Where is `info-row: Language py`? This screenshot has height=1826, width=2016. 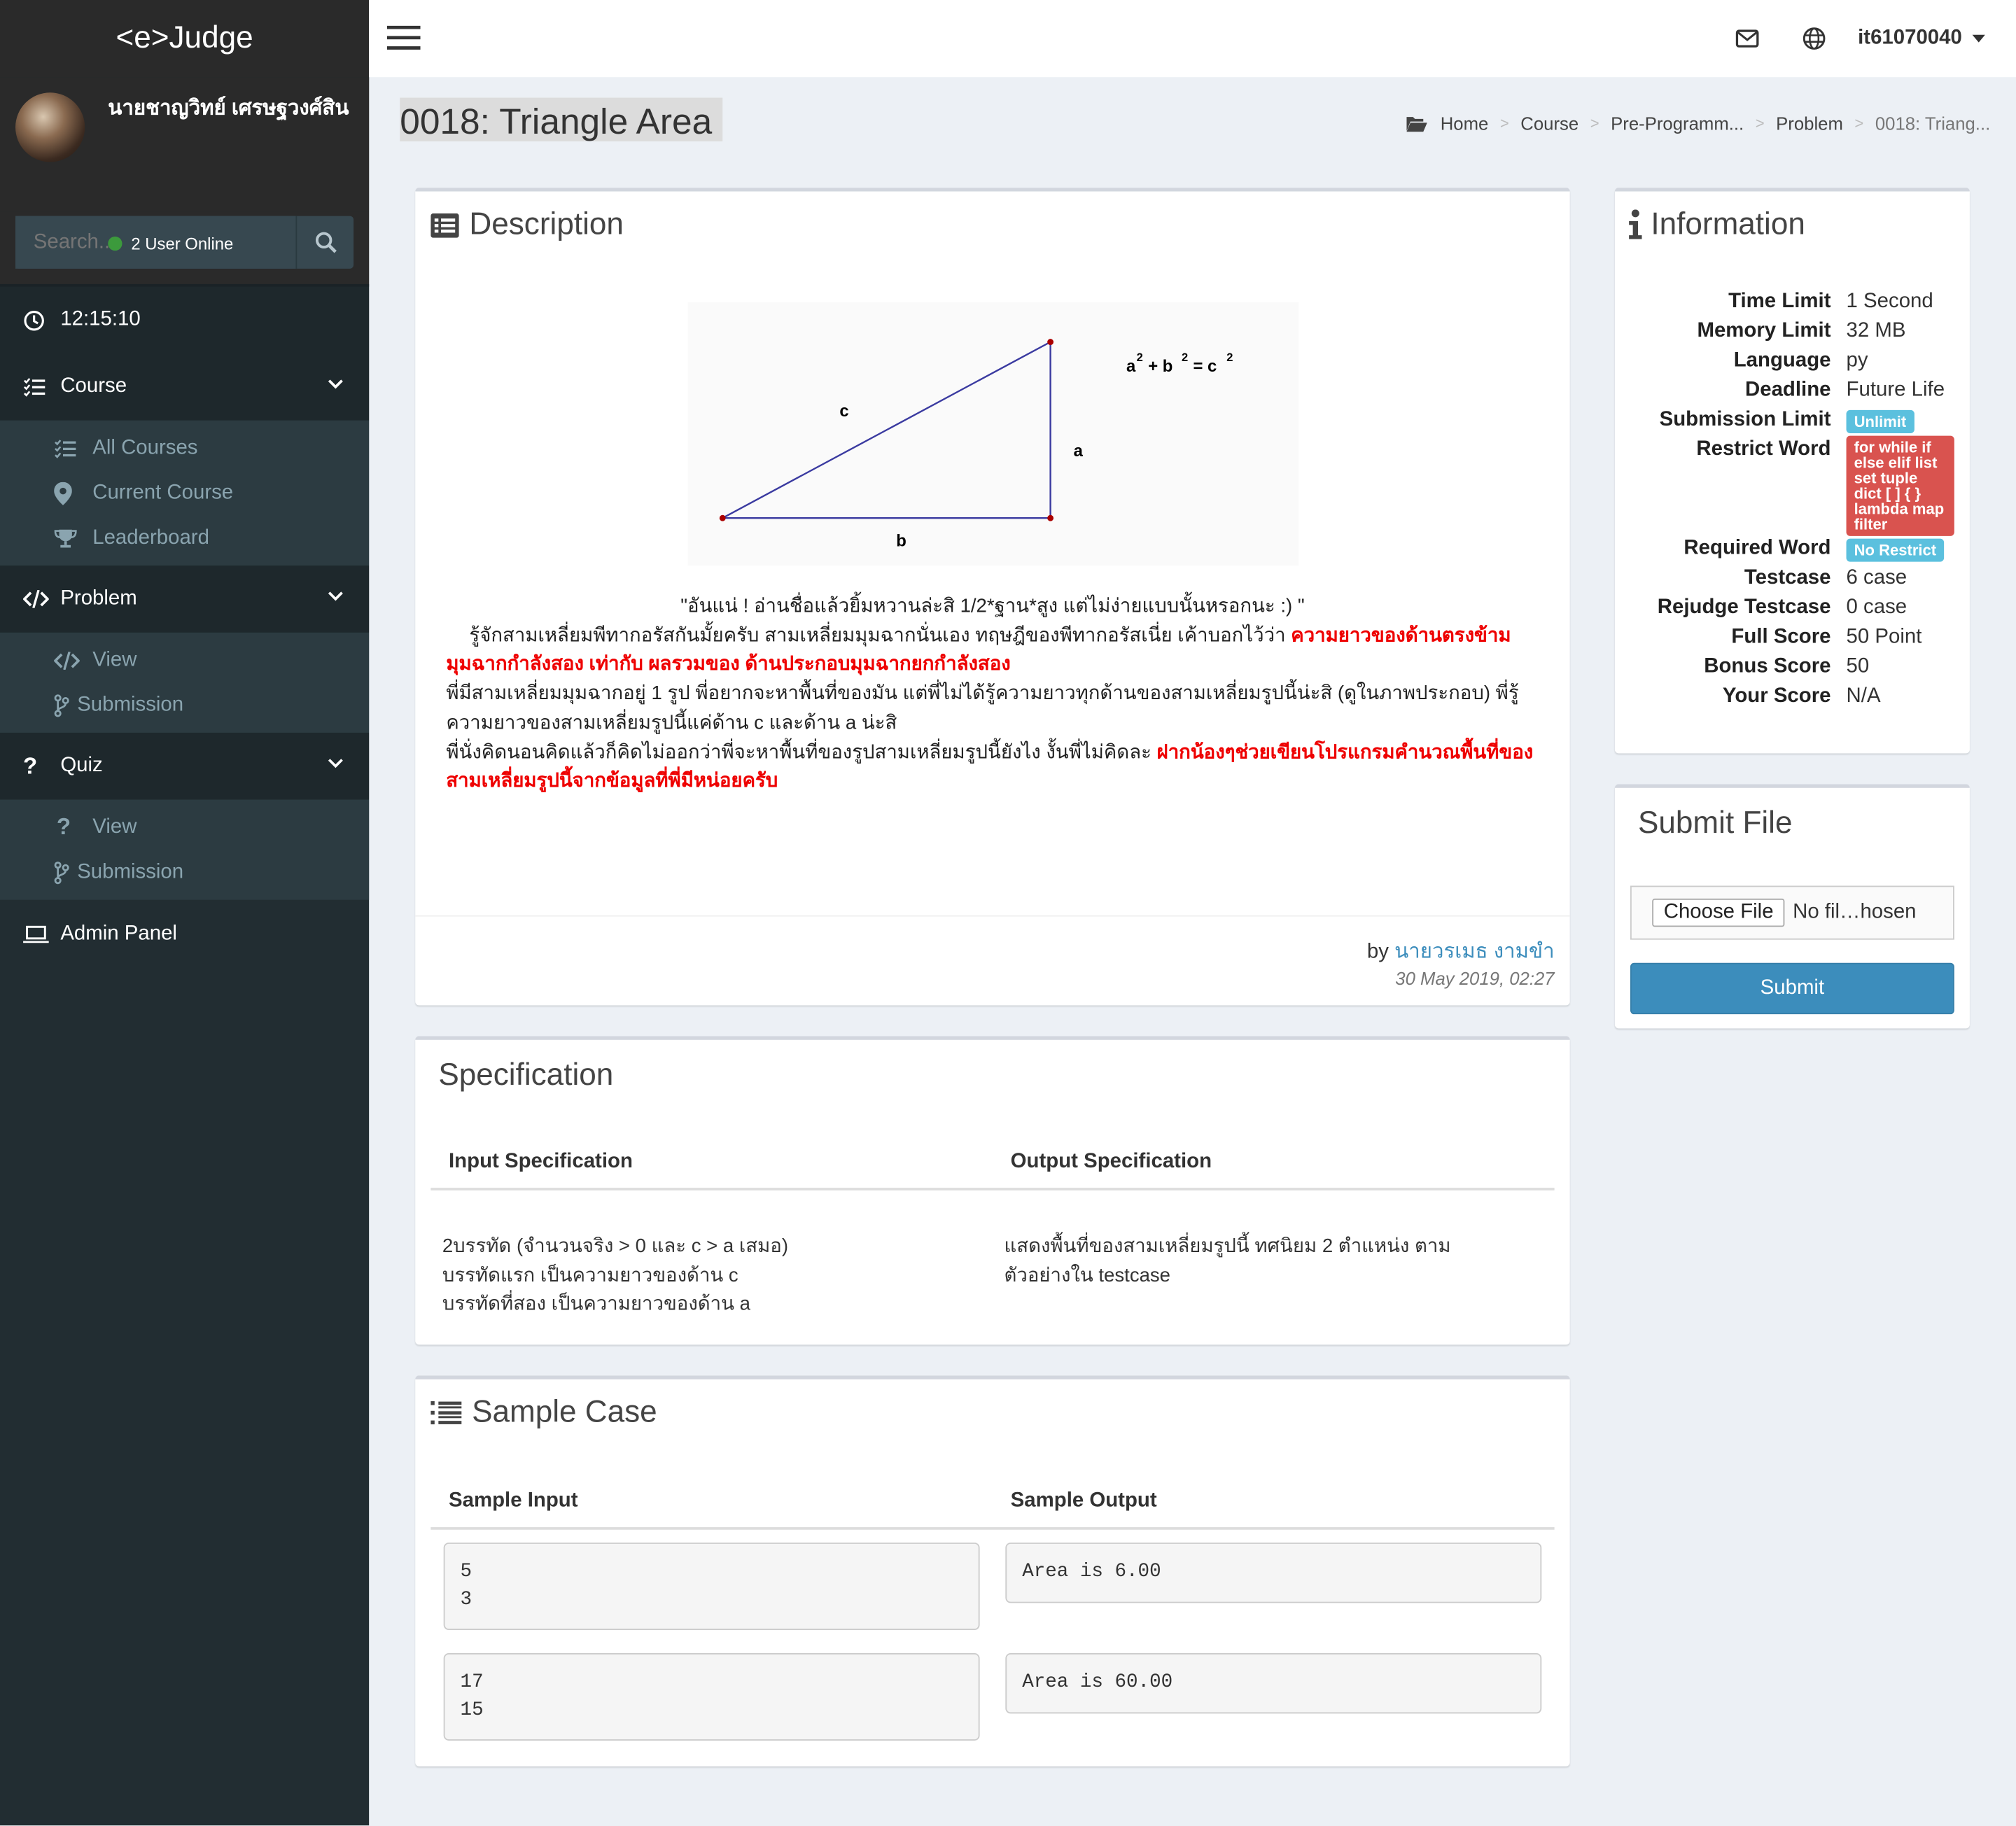
info-row: Language py is located at coordinates (1800, 360).